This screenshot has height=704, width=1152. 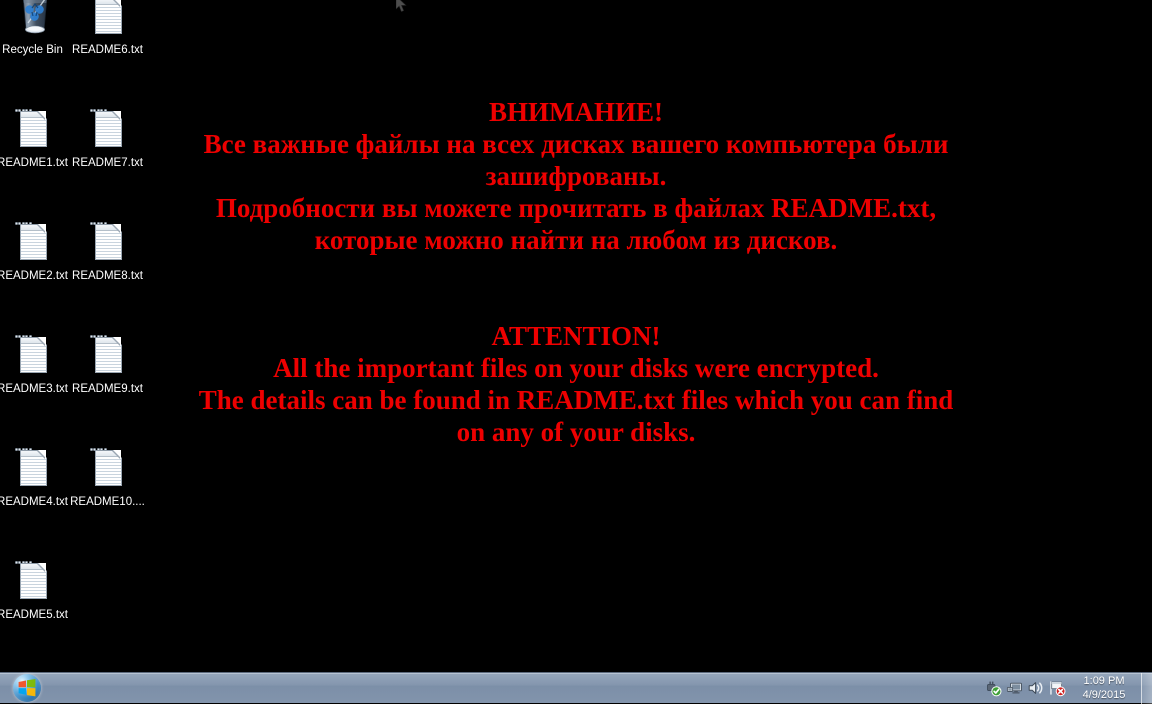 I want to click on taskbar: 1:09 PM 4/9/2015, so click(x=576, y=688).